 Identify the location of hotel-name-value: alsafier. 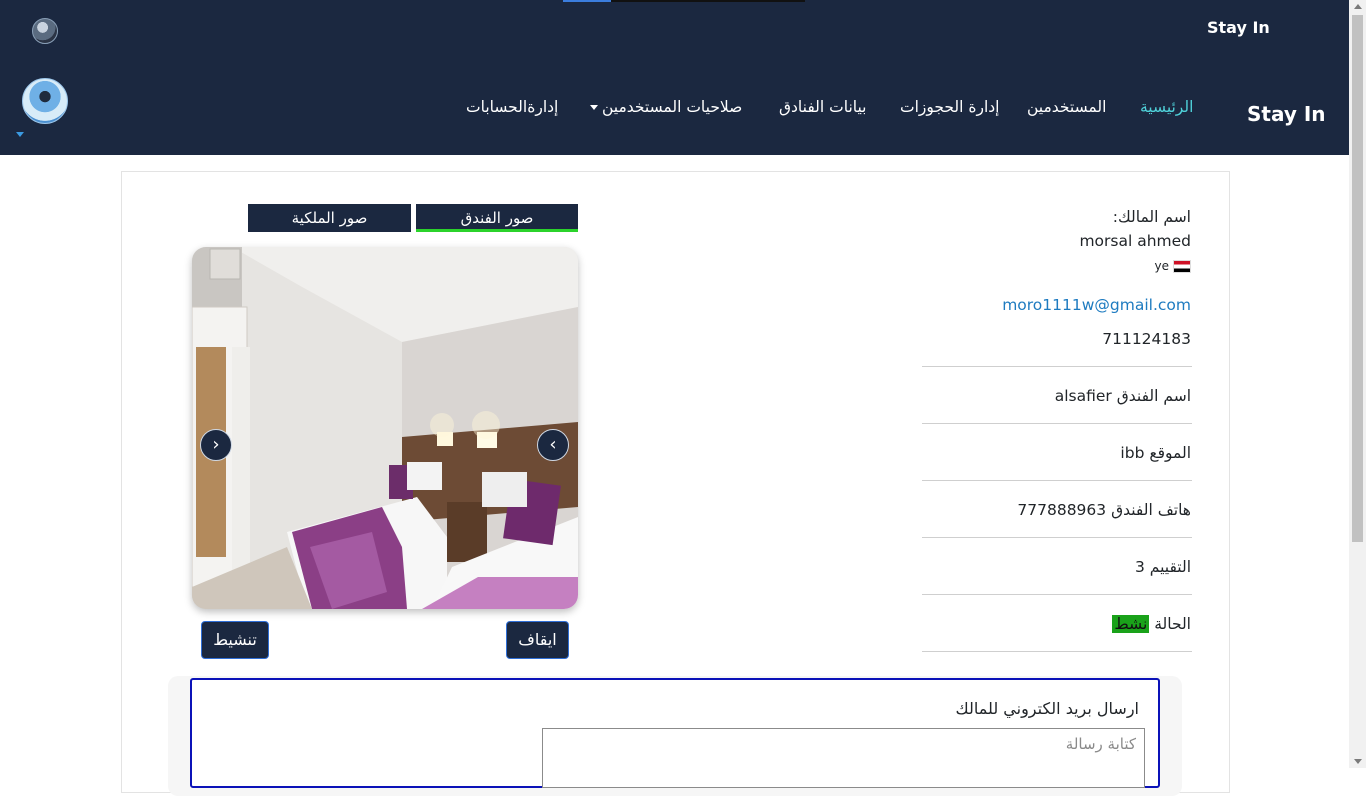
(1083, 396).